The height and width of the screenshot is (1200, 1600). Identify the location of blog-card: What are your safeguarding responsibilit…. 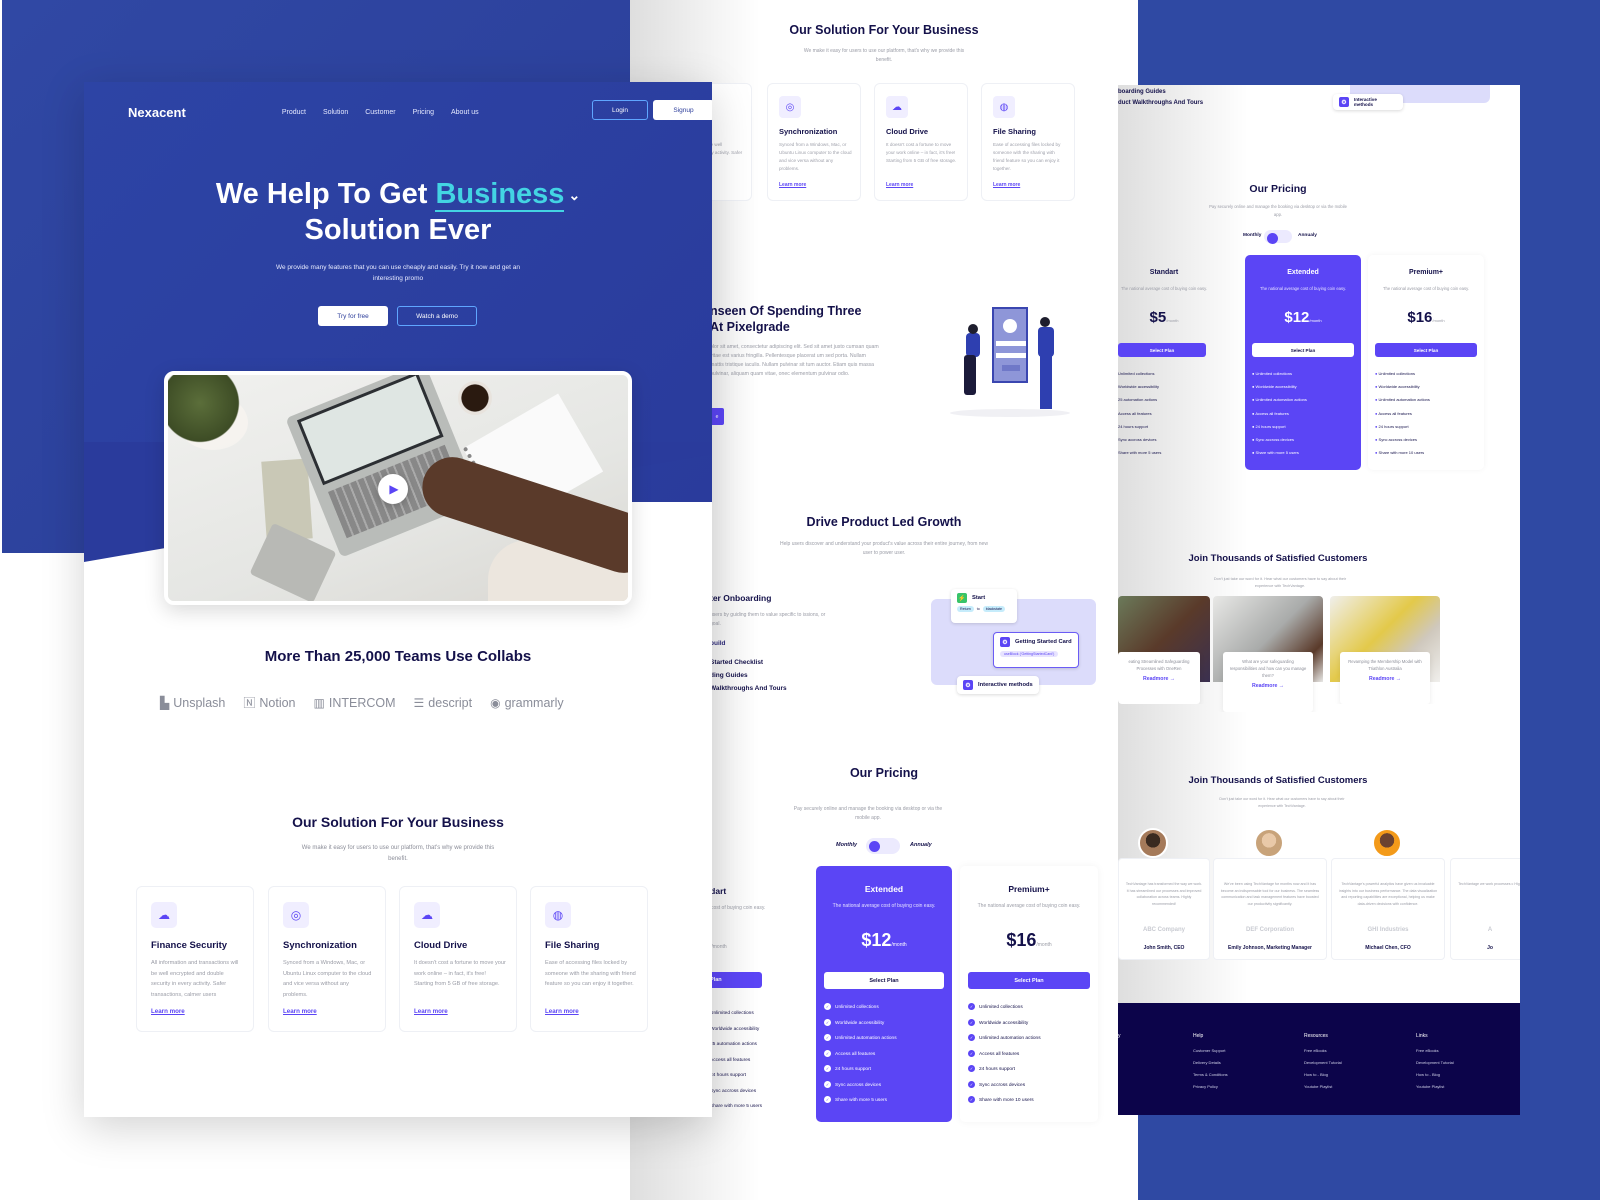
(1268, 654).